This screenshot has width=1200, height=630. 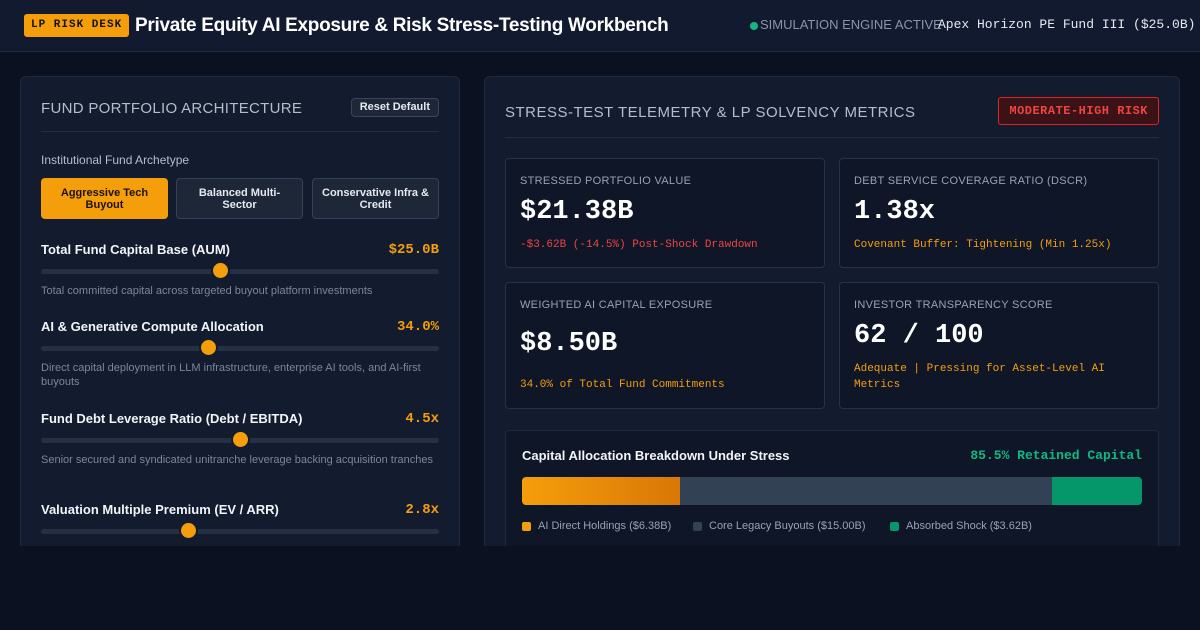 I want to click on legend-item-absorbed-shock: Absorbed Shock ($3.62B), so click(x=961, y=526).